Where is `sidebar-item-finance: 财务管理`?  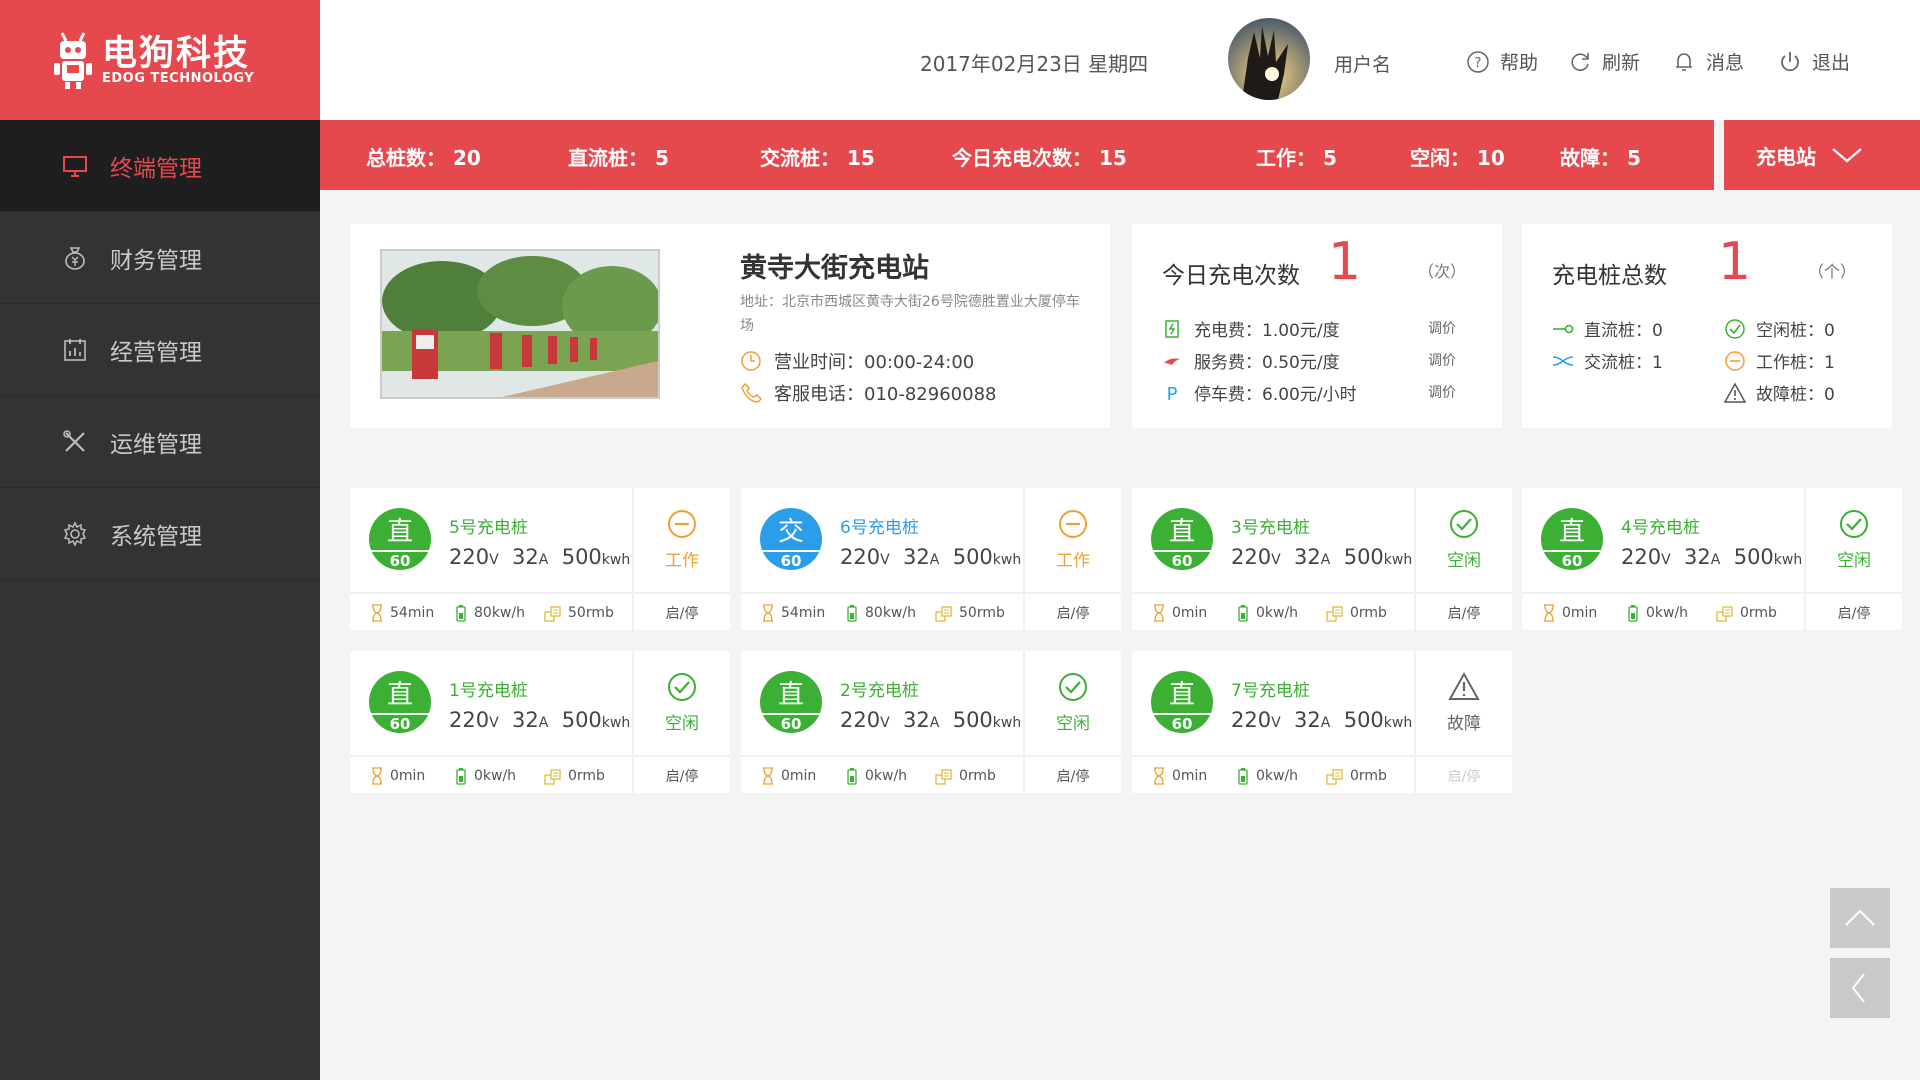
sidebar-item-finance: 财务管理 is located at coordinates (160, 258).